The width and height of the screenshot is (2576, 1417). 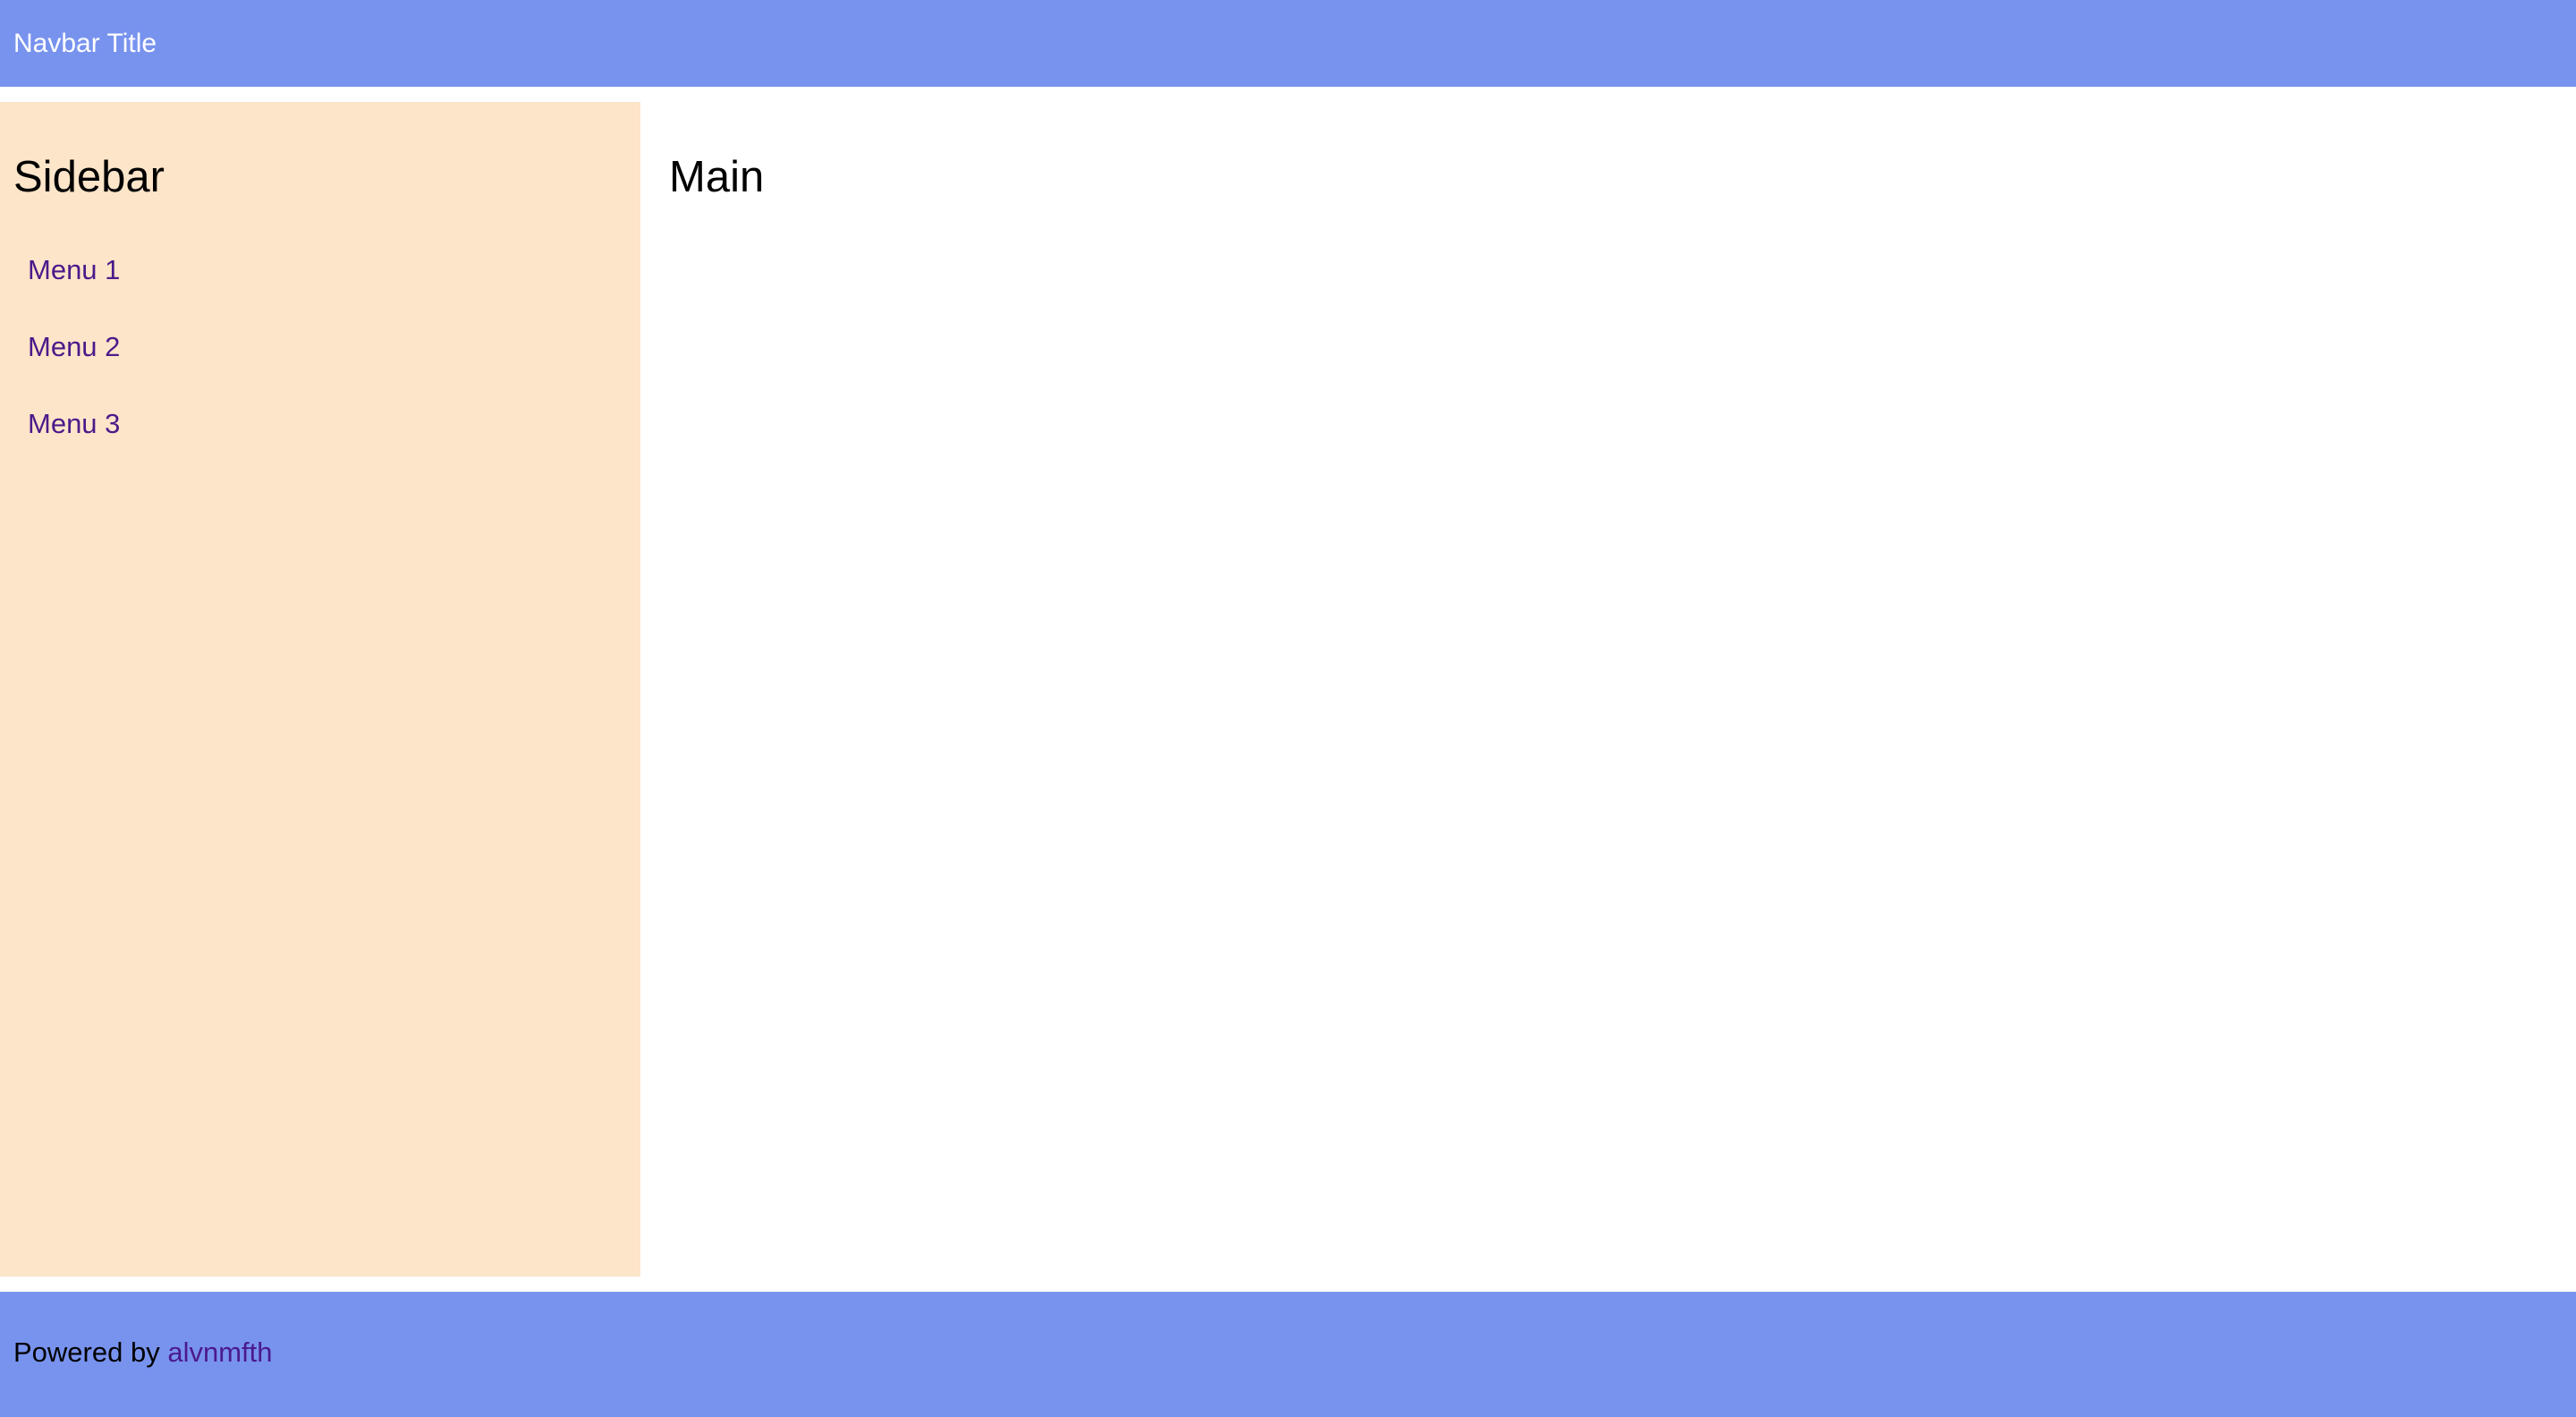 What do you see at coordinates (74, 270) in the screenshot?
I see `sidebar-item-menu-1: Menu 1` at bounding box center [74, 270].